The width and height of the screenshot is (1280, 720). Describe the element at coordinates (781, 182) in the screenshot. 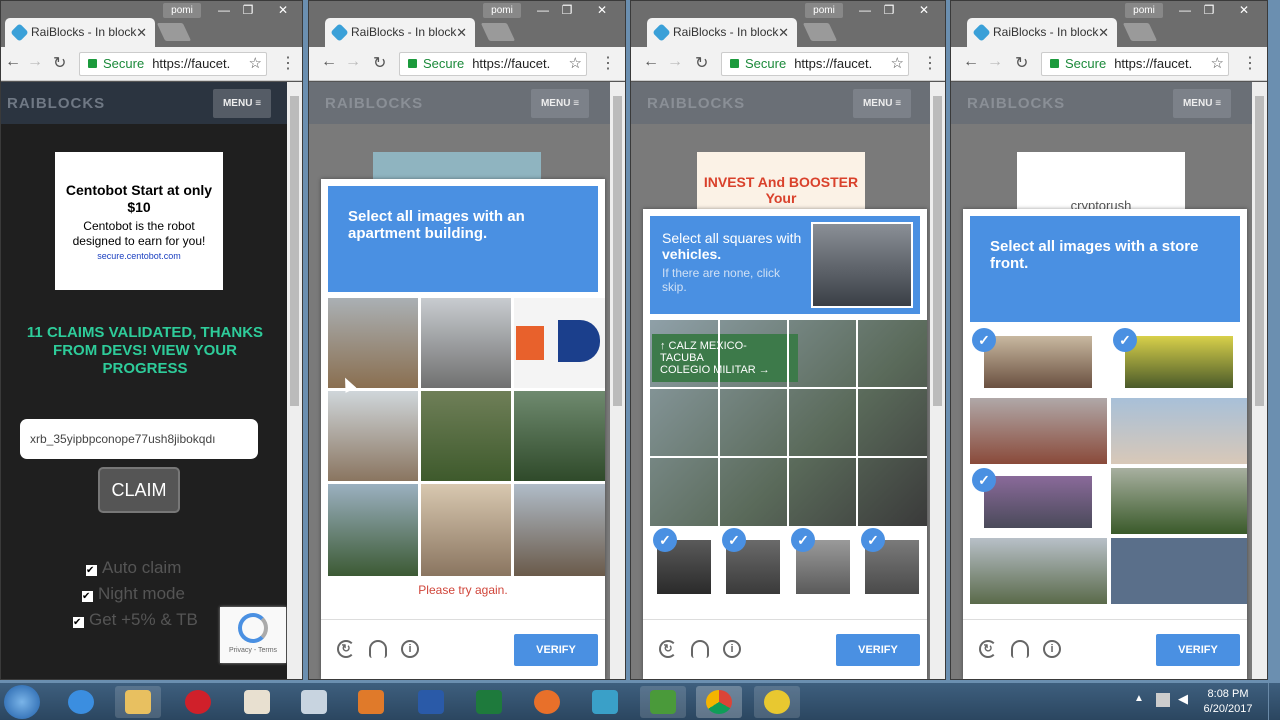

I see `advertisement: INVEST And BOOSTER Your` at that location.